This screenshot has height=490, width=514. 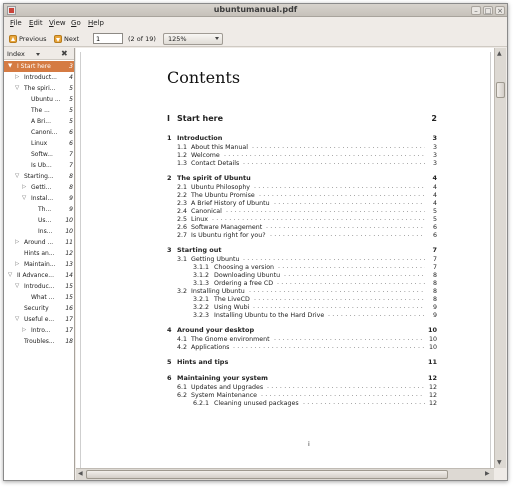 I want to click on previous-label: Previous, so click(x=33, y=38).